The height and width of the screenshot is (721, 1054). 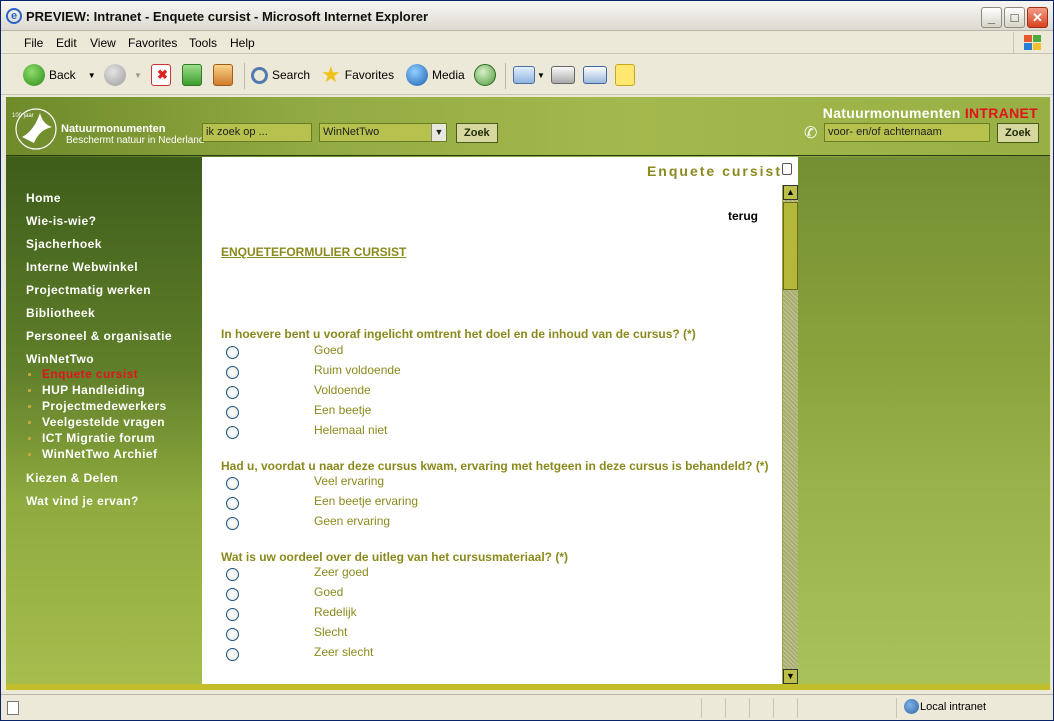 I want to click on menu-view: View, so click(x=103, y=43).